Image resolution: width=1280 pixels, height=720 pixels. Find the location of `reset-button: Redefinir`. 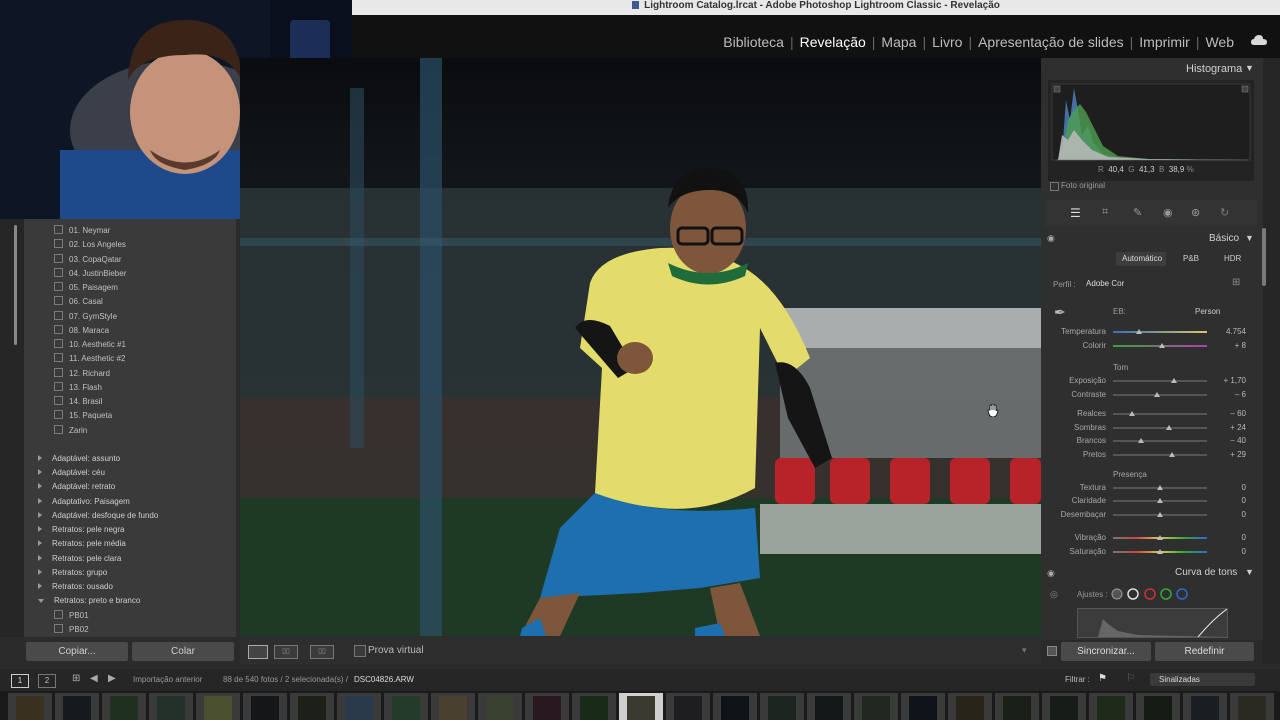

reset-button: Redefinir is located at coordinates (1204, 651).